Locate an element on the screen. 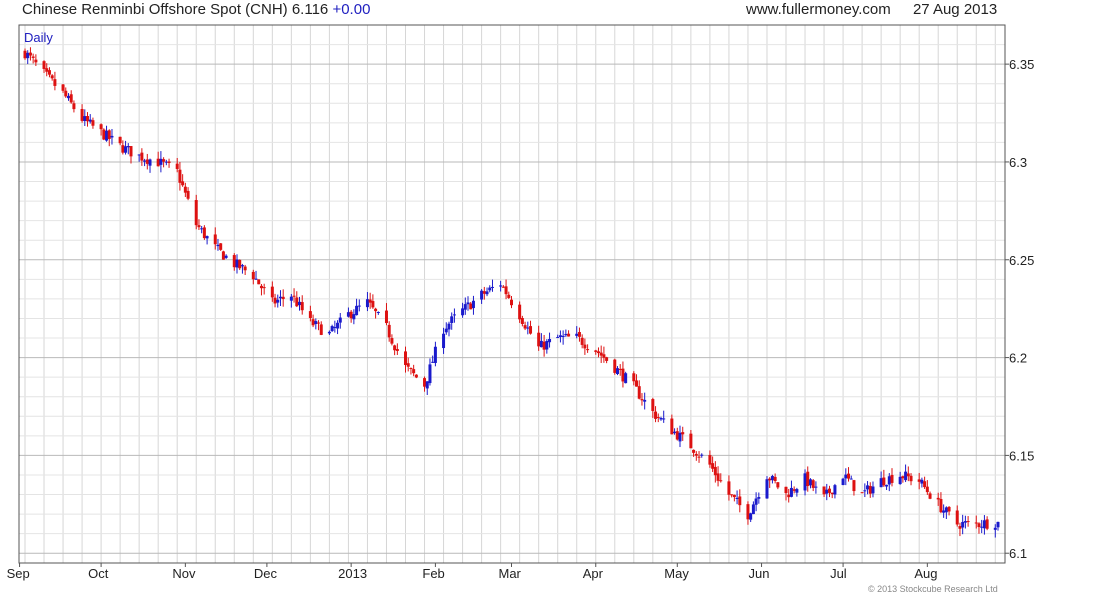 The width and height of the screenshot is (1100, 600). x-tick-label: Jun is located at coordinates (759, 573).